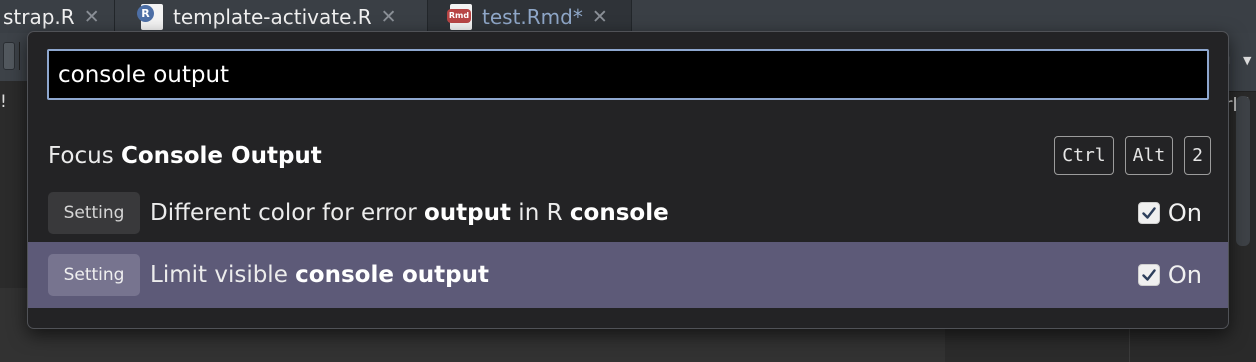 This screenshot has height=362, width=1256. I want to click on tab-template-activate: R template-activate.R ✕, so click(271, 16).